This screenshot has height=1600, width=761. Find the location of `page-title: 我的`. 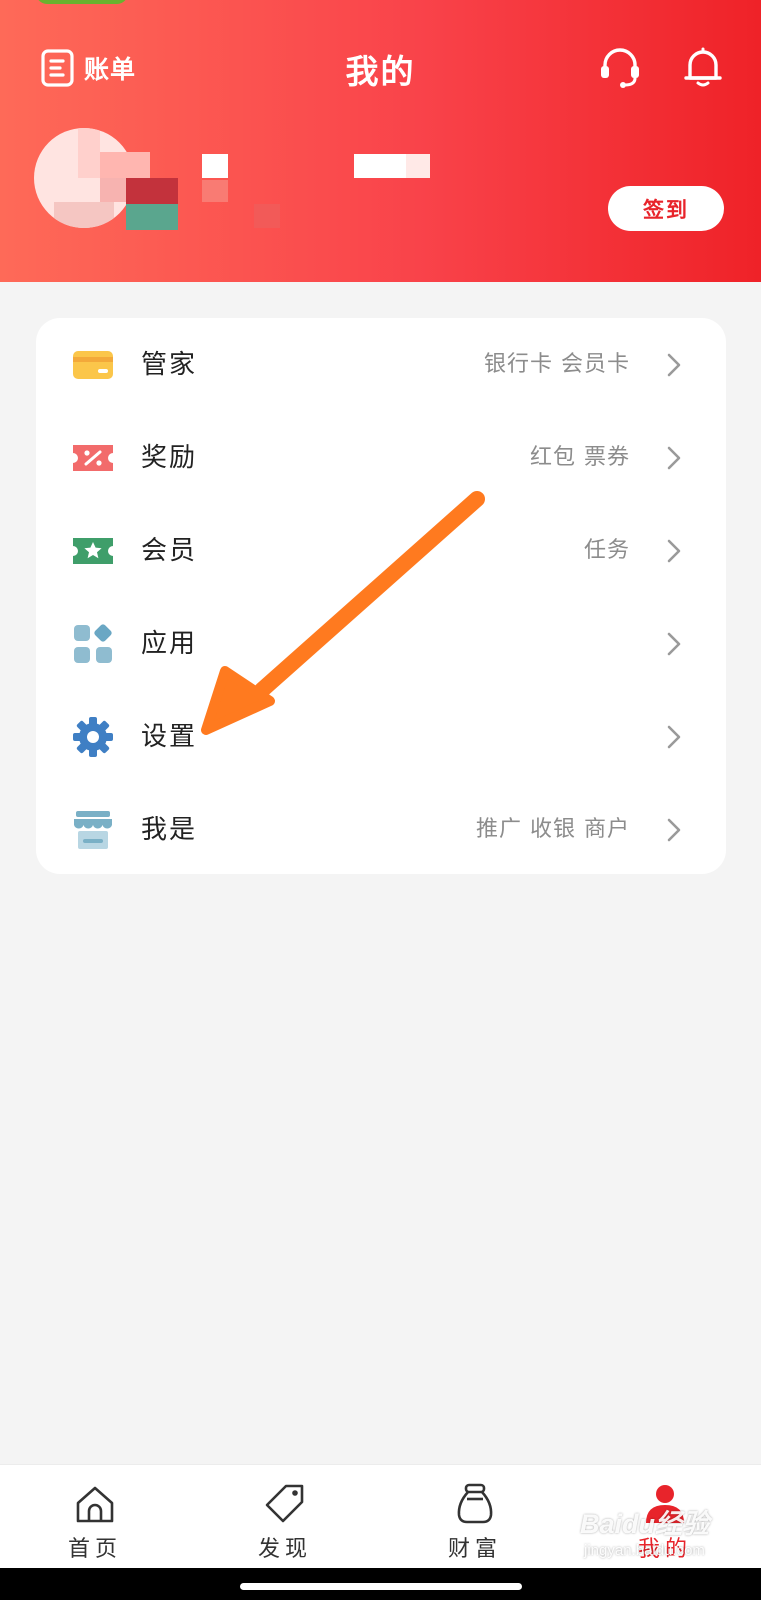

page-title: 我的 is located at coordinates (380, 71).